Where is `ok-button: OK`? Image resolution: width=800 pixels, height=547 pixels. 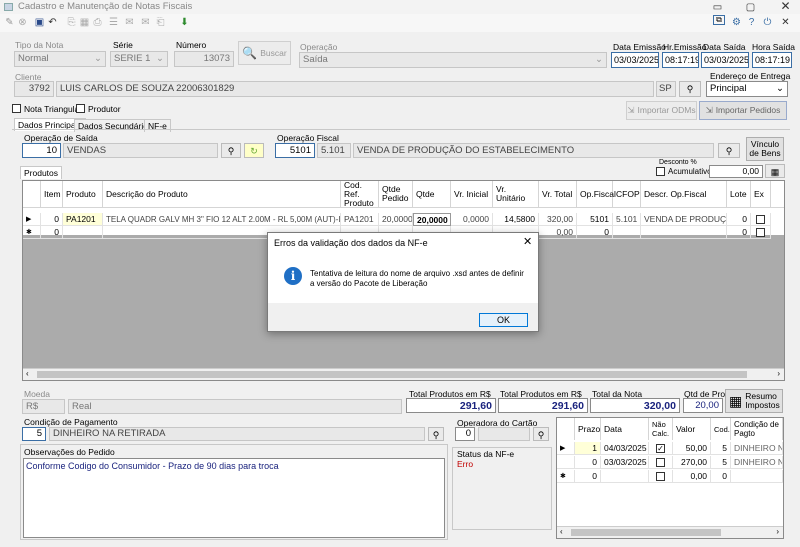
ok-button: OK is located at coordinates (503, 320).